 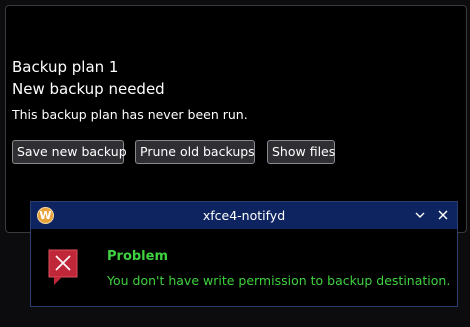 I want to click on plan-status: New backup needed, so click(x=88, y=89).